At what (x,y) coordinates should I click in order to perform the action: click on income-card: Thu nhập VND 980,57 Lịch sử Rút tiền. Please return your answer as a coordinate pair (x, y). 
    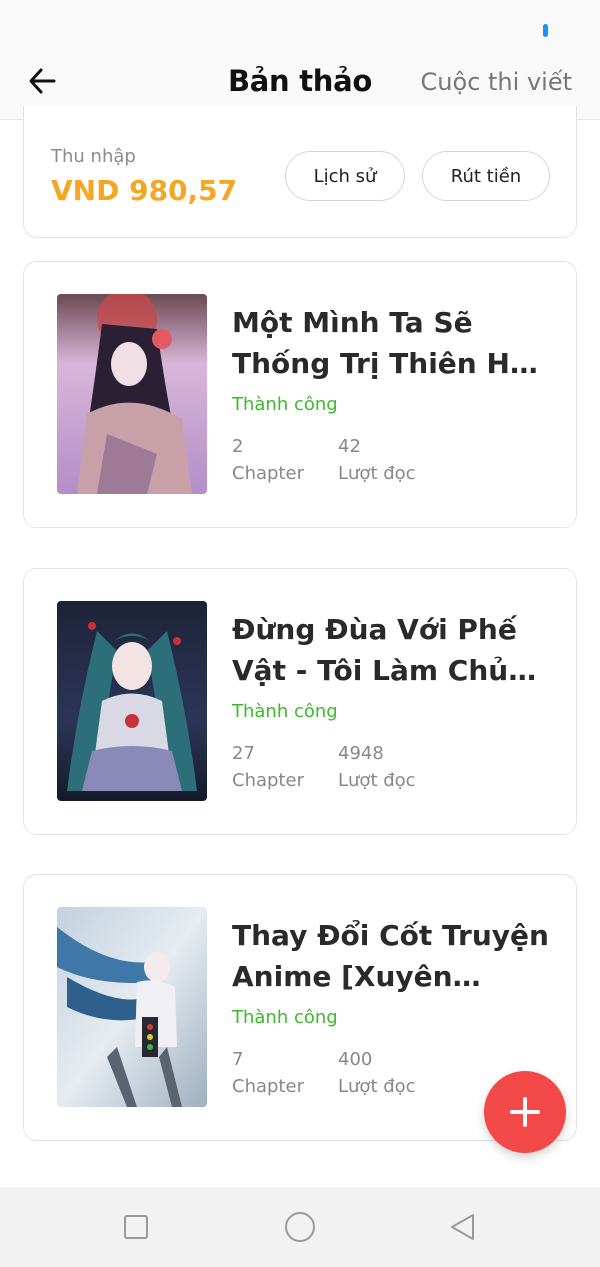
    Looking at the image, I should click on (300, 172).